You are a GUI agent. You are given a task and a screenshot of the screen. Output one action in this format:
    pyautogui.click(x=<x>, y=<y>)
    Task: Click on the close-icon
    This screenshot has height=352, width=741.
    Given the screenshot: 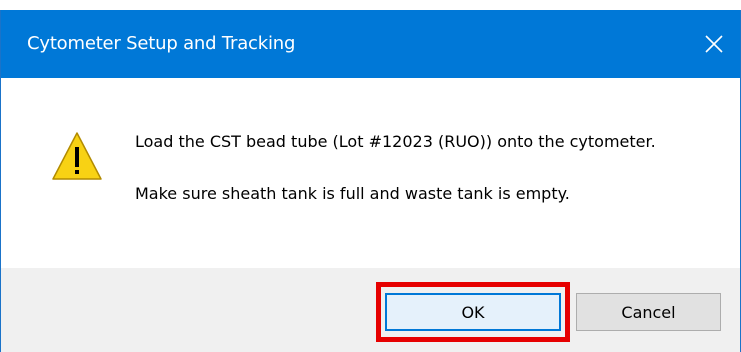 What is the action you would take?
    pyautogui.click(x=714, y=44)
    